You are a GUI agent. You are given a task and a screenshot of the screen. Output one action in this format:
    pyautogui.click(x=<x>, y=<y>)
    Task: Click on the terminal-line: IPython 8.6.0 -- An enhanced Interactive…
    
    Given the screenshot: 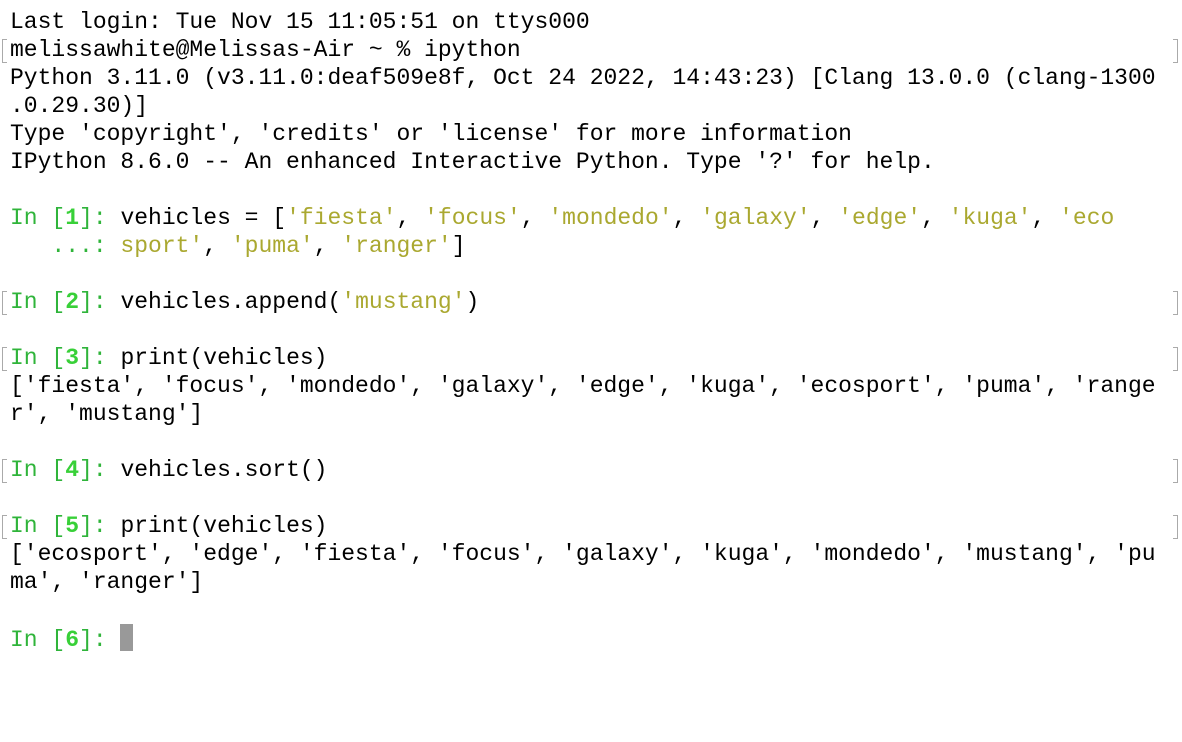 What is the action you would take?
    pyautogui.click(x=596, y=162)
    